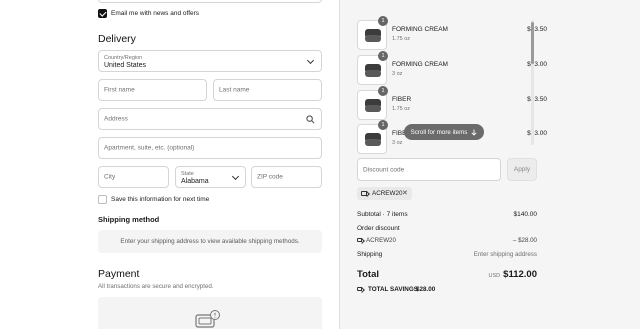 This screenshot has width=640, height=329. I want to click on save-info-checkbox, so click(102, 199).